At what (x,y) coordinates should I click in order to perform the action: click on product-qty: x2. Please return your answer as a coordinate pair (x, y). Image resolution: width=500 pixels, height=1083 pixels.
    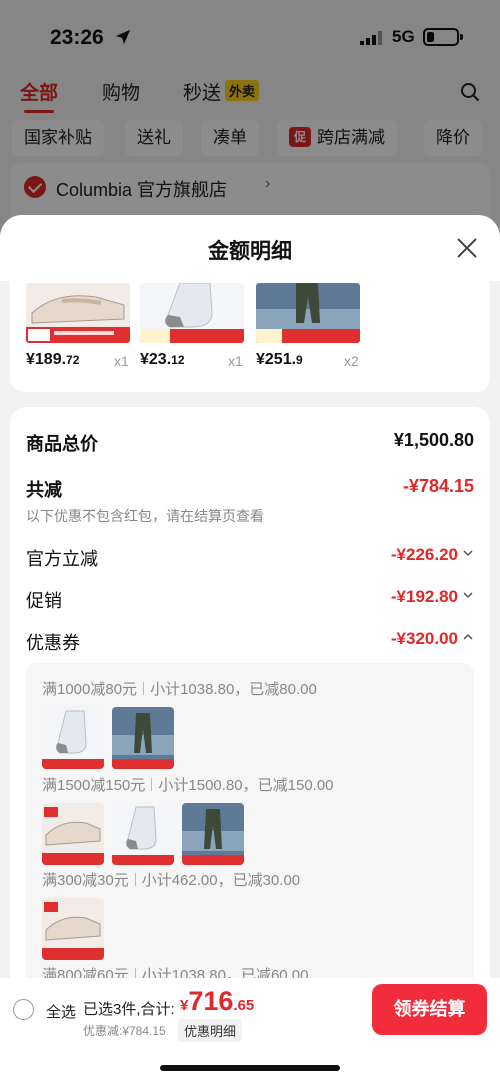
    Looking at the image, I should click on (351, 361).